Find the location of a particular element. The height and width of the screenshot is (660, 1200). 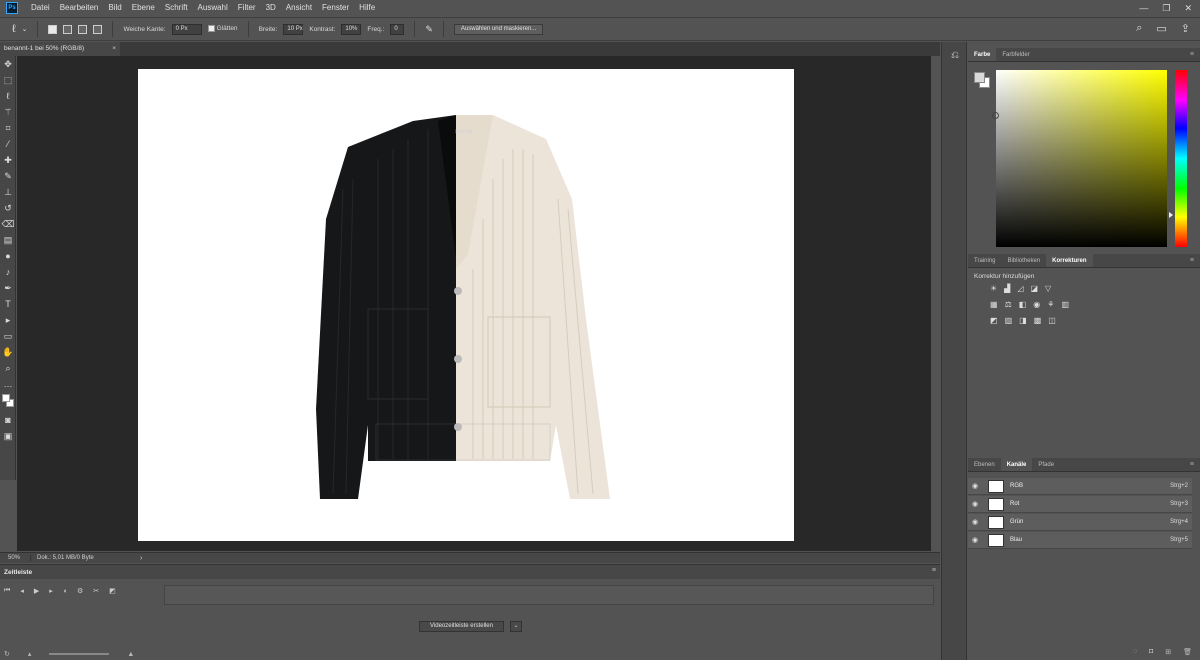

invert-icon: ◩ is located at coordinates (994, 320).